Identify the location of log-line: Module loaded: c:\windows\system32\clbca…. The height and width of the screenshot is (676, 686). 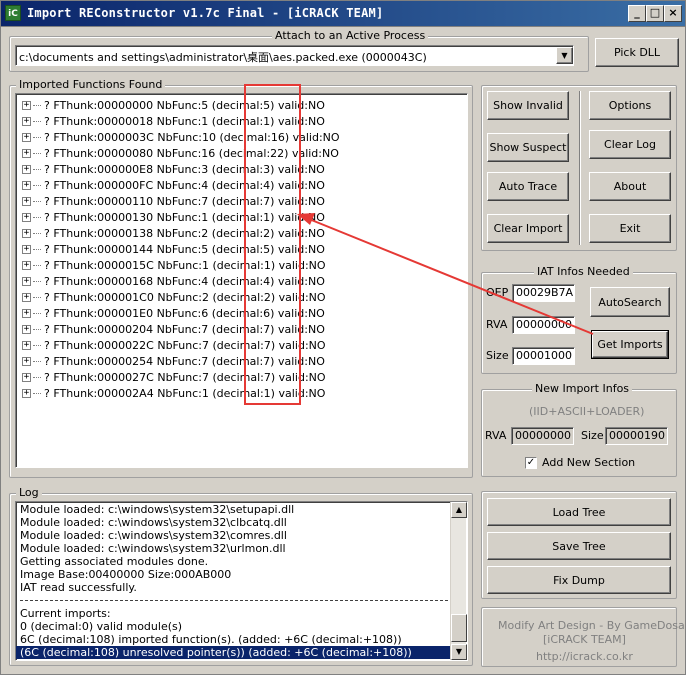
(153, 522).